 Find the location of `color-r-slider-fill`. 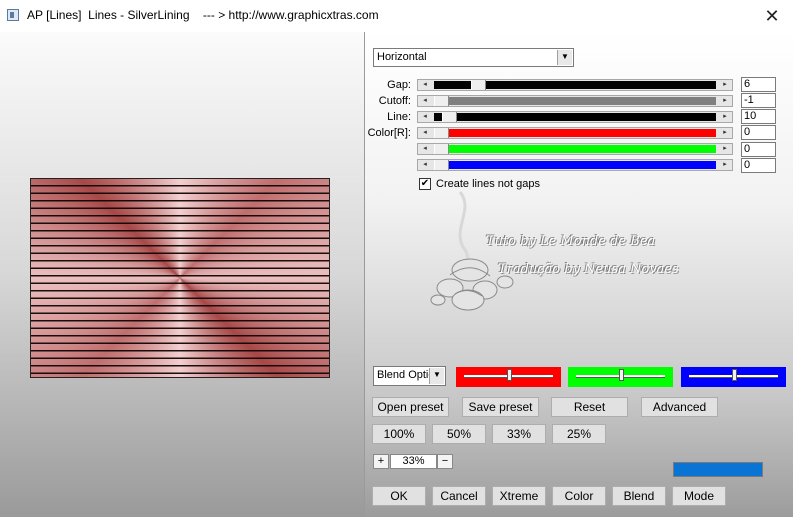

color-r-slider-fill is located at coordinates (575, 133).